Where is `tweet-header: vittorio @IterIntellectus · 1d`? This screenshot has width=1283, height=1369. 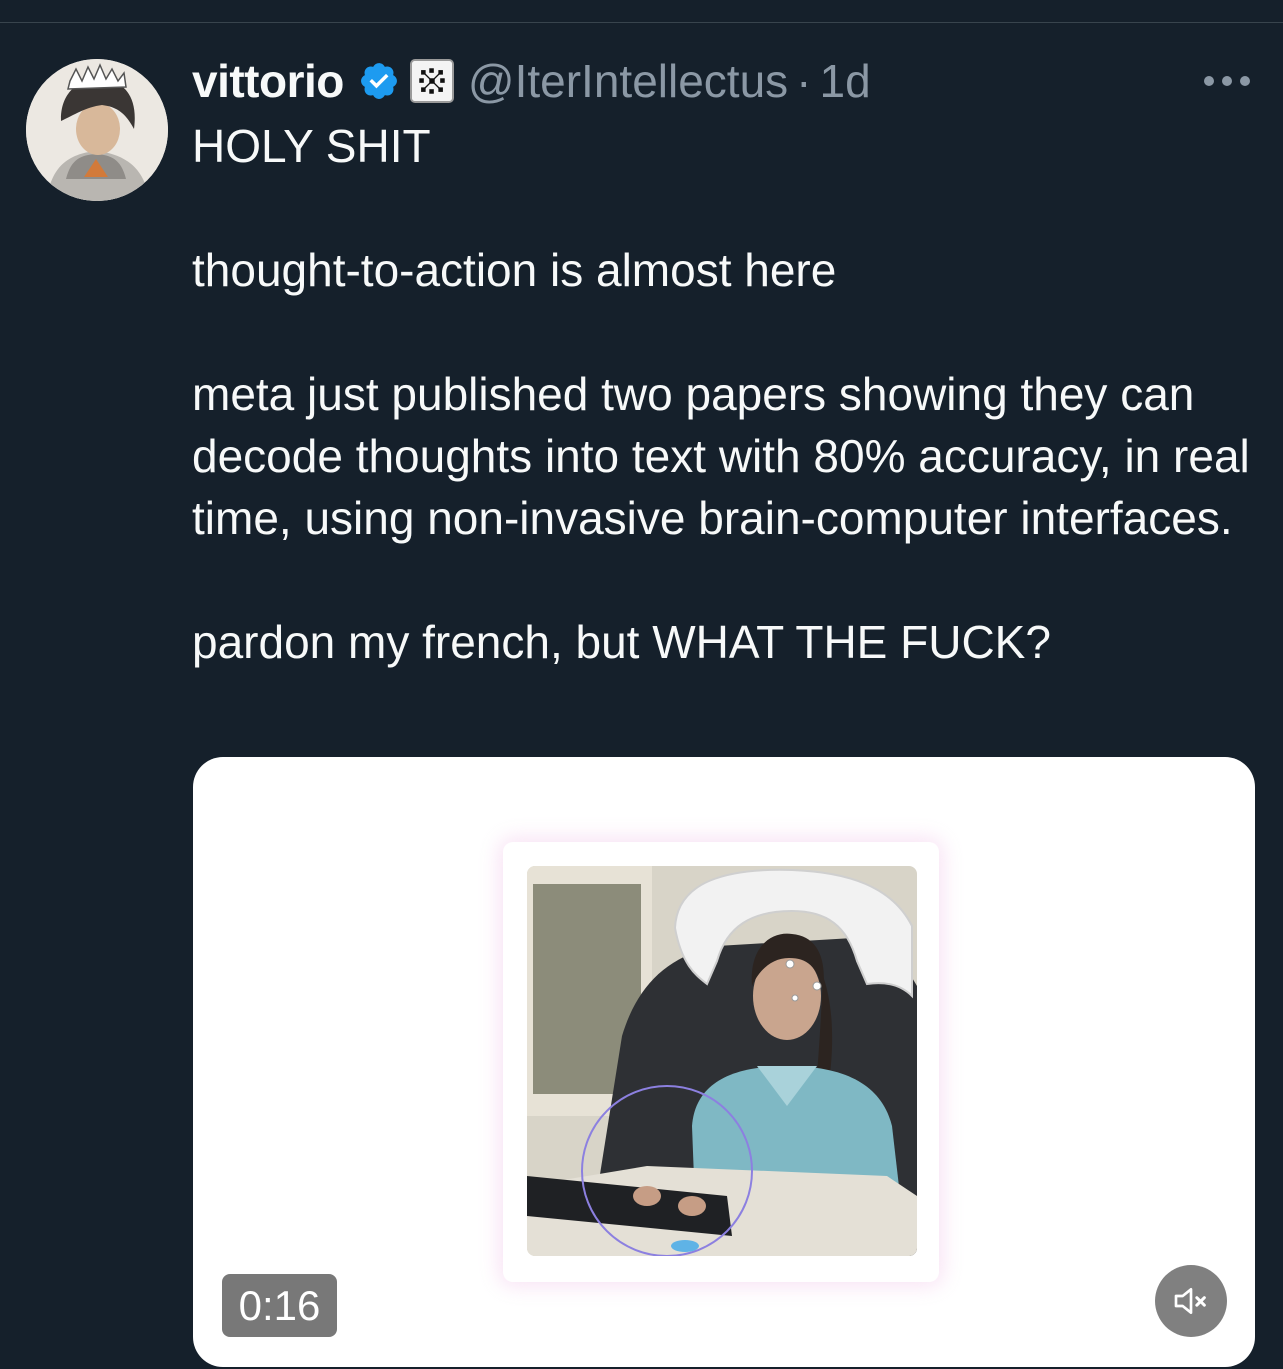
tweet-header: vittorio @IterIntellectus · 1d is located at coordinates (531, 81).